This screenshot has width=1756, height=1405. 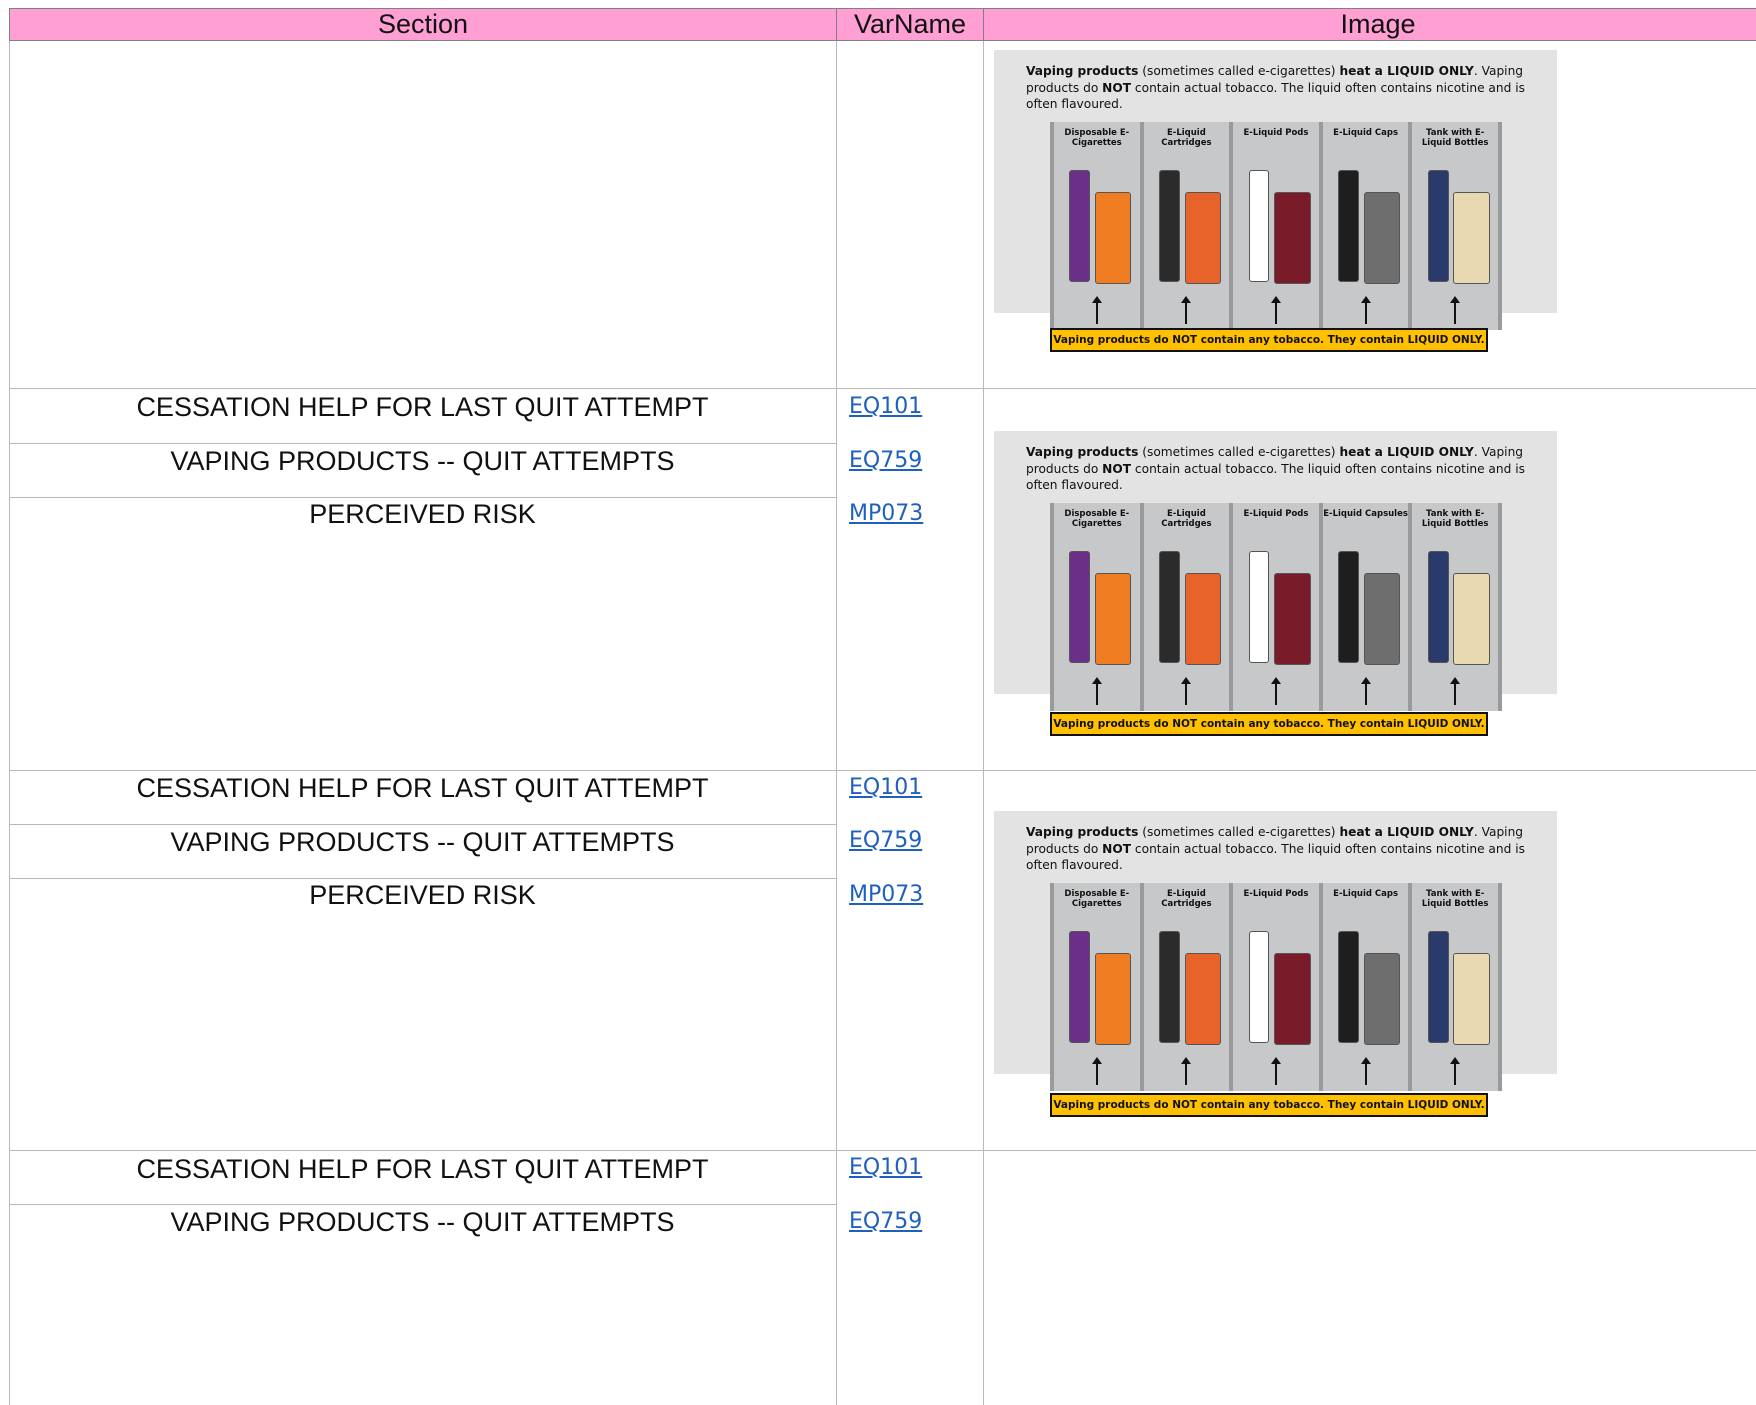 What do you see at coordinates (1365, 514) in the screenshot?
I see `product-column-title: E-Liquid Capsules` at bounding box center [1365, 514].